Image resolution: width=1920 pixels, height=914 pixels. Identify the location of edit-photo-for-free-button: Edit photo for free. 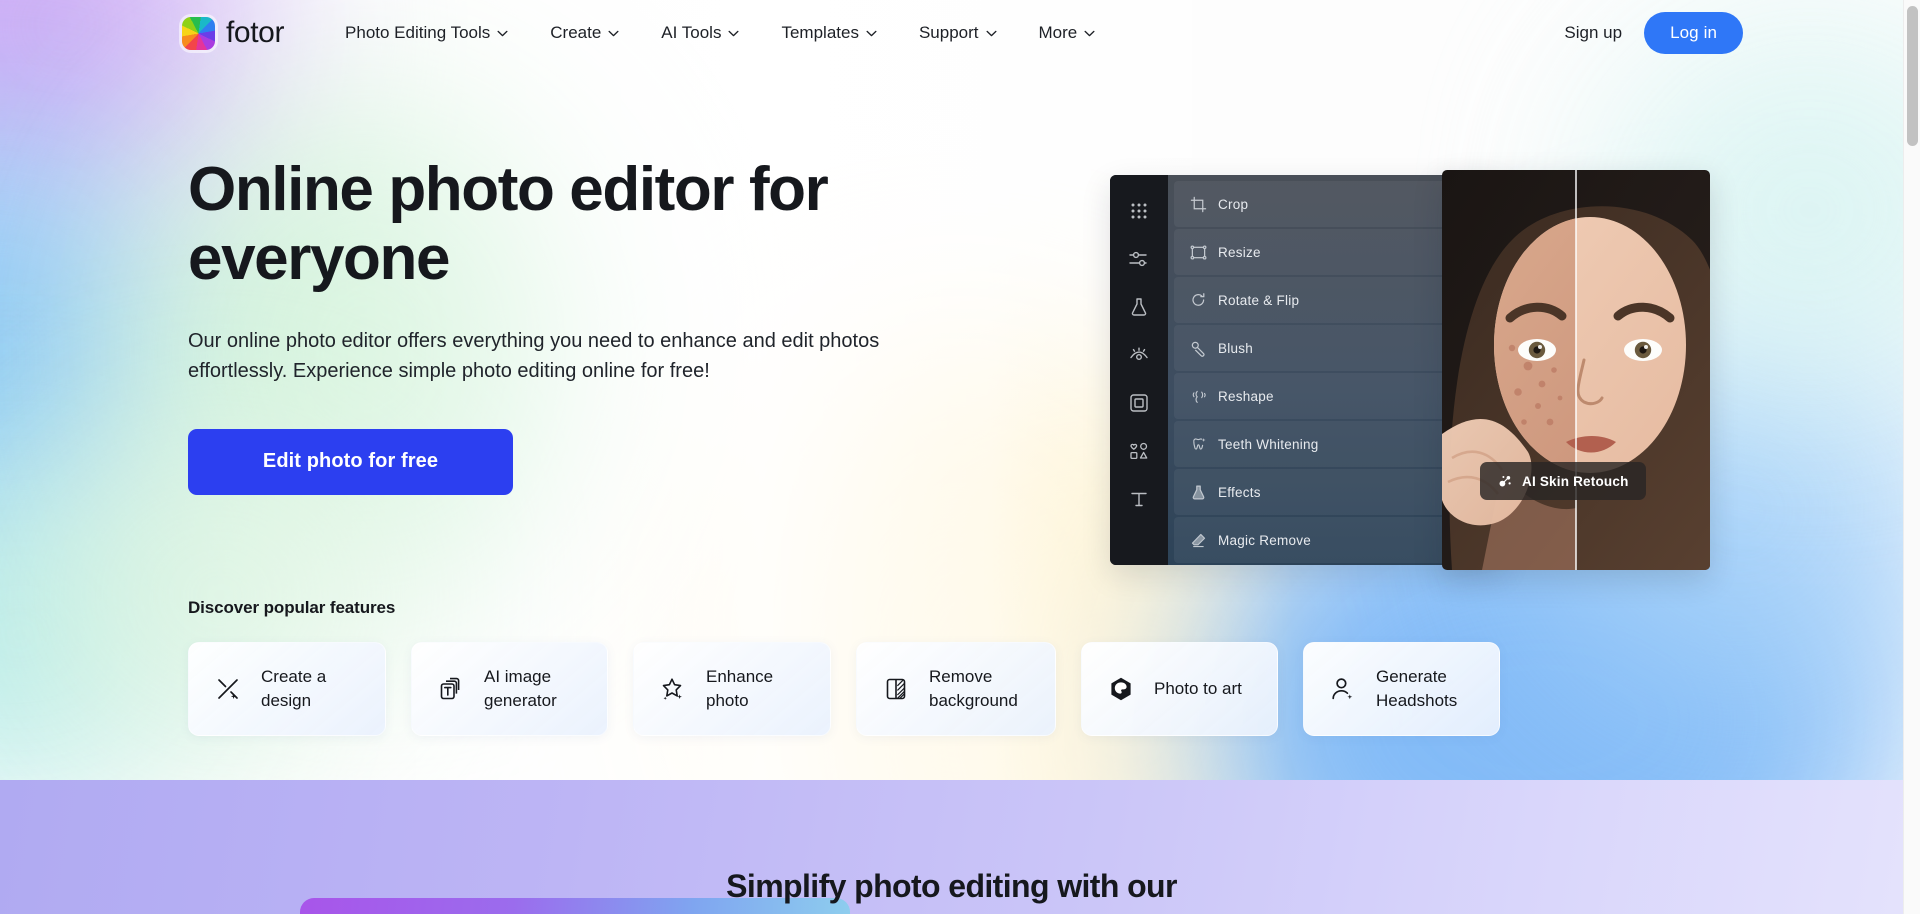
(350, 461).